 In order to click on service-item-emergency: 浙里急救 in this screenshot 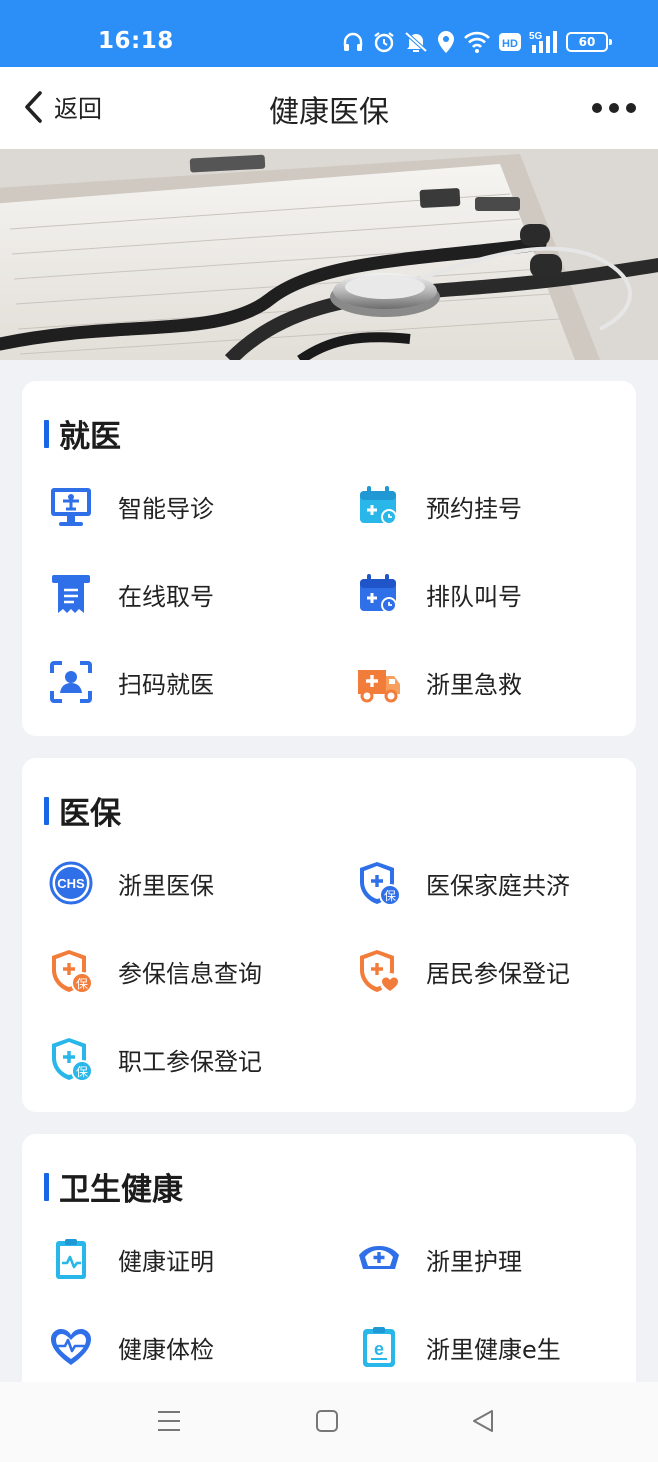, I will do `click(439, 682)`.